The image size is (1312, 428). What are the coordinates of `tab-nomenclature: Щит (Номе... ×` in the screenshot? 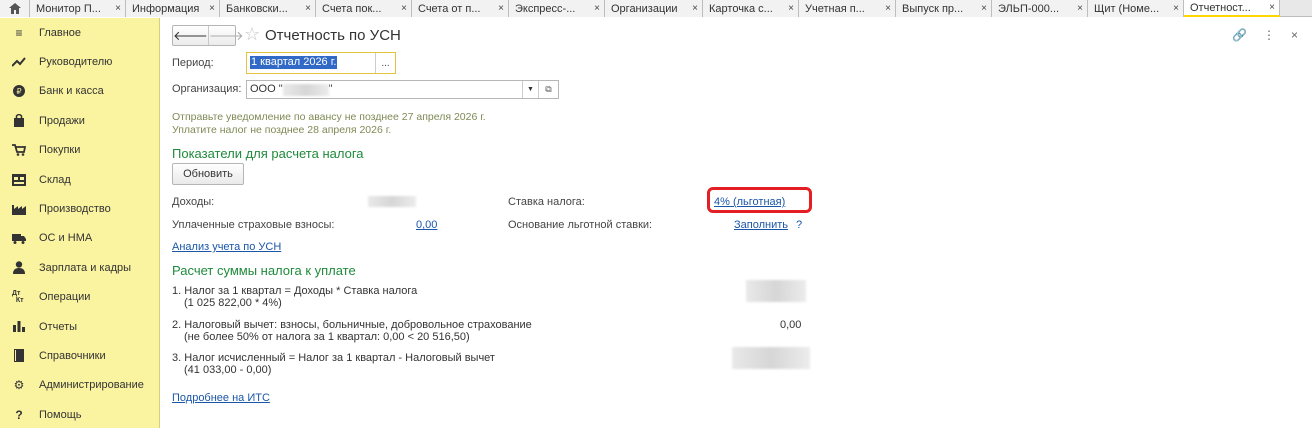 It's located at (1136, 8).